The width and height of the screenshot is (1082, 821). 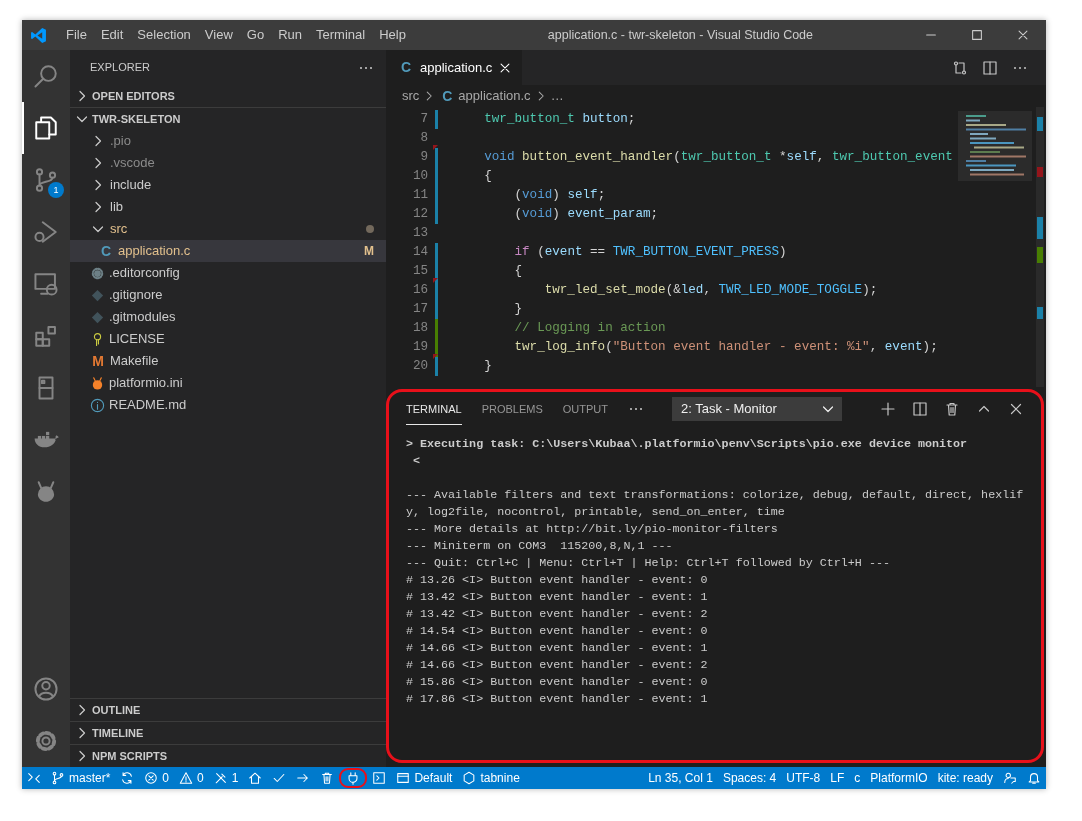 I want to click on source-control-icon, so click(x=46, y=180).